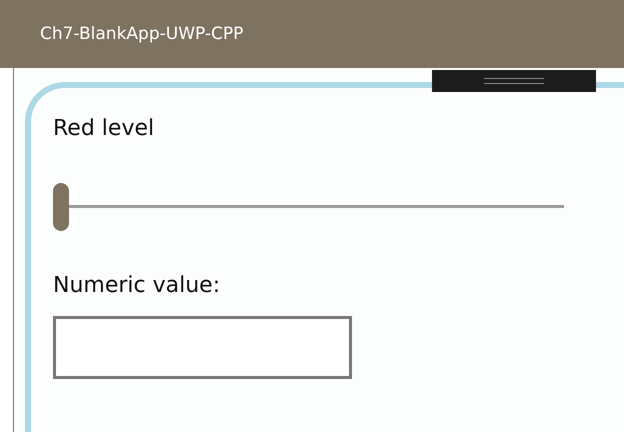 This screenshot has height=432, width=624. I want to click on debug-toolbar, so click(514, 81).